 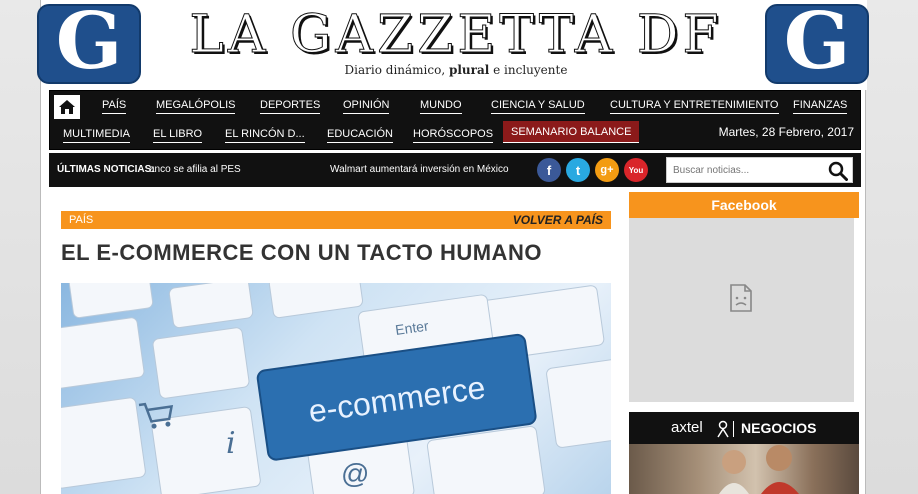 I want to click on tagline-post: e incluyente, so click(x=528, y=70).